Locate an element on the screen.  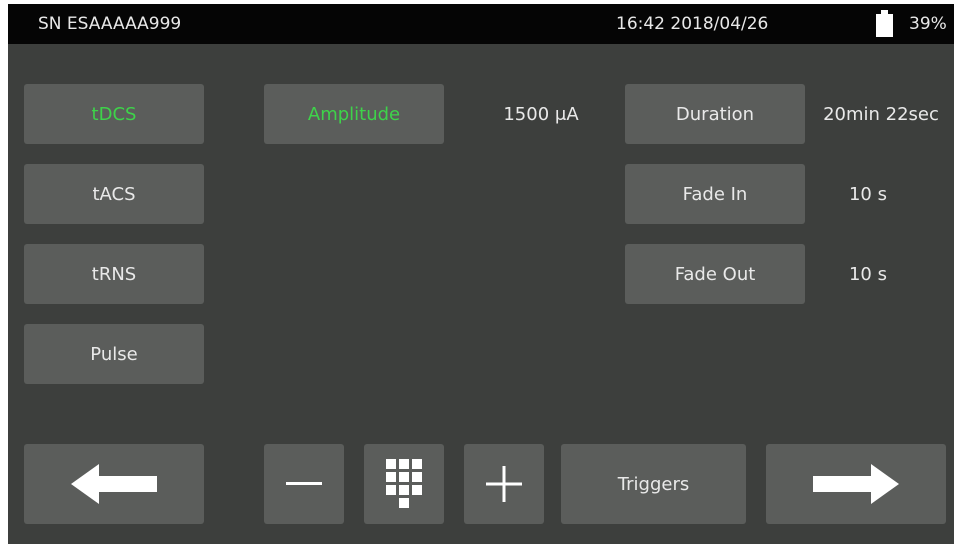
amplitude-button: Amplitude is located at coordinates (354, 114).